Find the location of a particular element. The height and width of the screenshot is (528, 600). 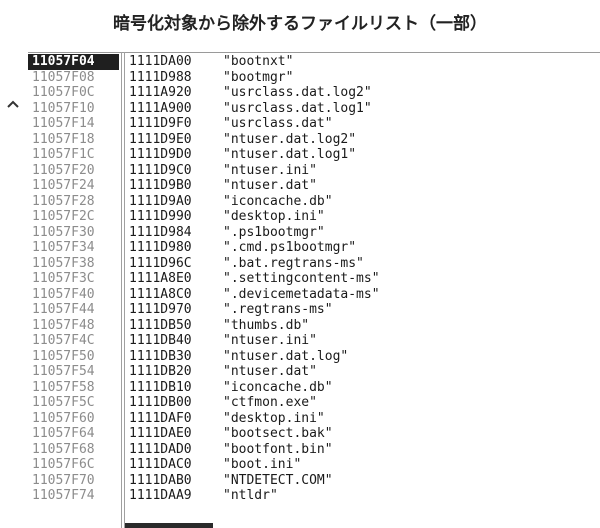

value-cell: 1111DAF0 is located at coordinates (160, 418).